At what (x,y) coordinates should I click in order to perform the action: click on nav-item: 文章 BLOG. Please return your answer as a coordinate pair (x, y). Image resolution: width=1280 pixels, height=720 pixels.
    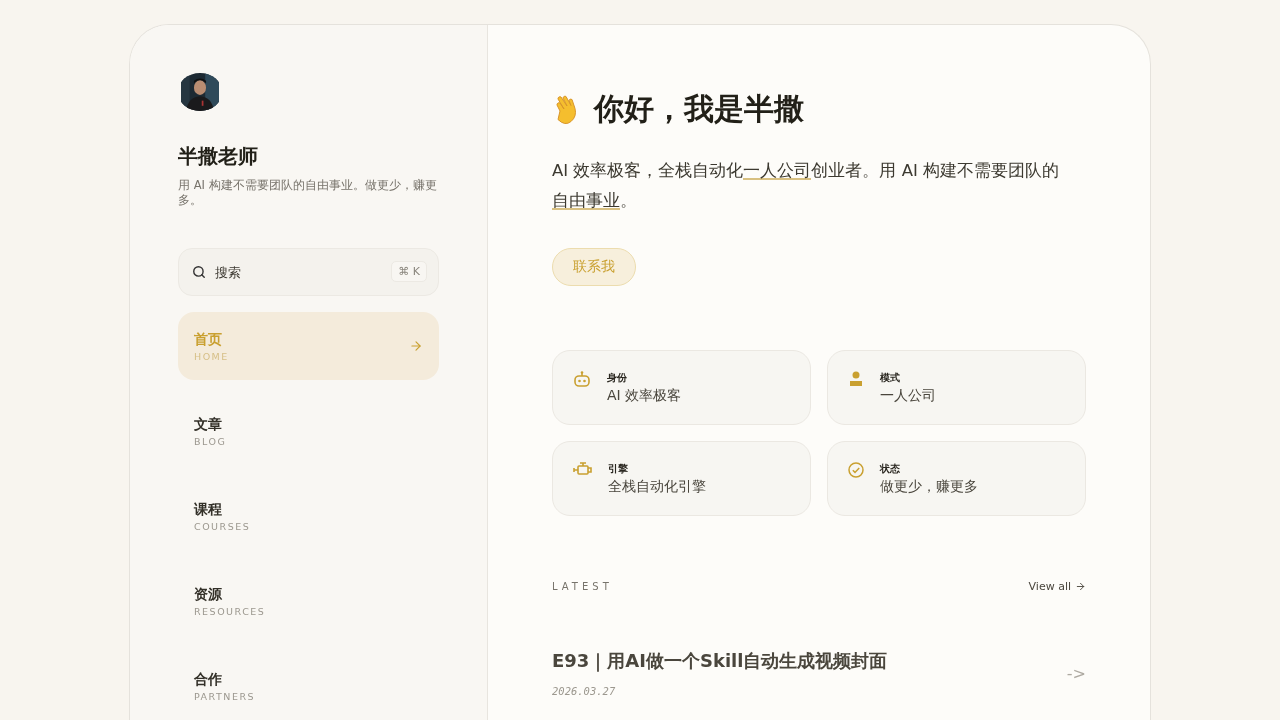
    Looking at the image, I should click on (308, 431).